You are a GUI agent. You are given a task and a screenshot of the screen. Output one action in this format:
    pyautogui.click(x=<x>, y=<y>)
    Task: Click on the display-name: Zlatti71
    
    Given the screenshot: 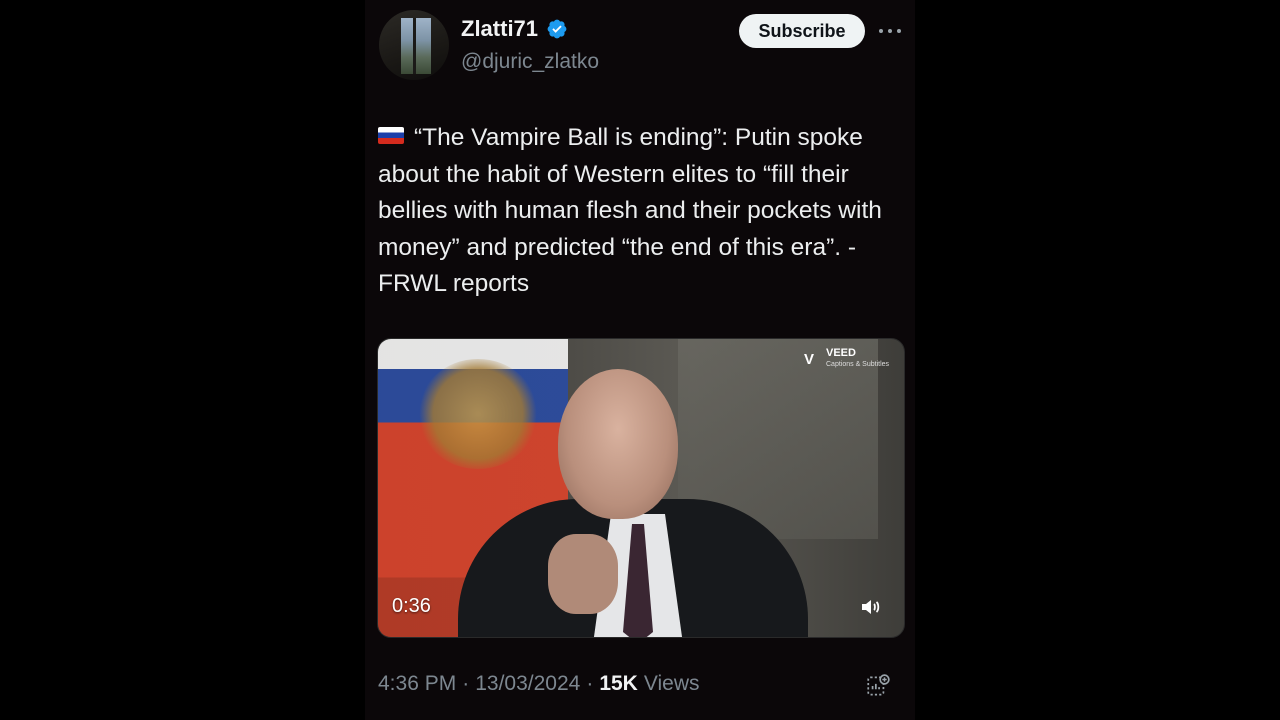 What is the action you would take?
    pyautogui.click(x=499, y=29)
    